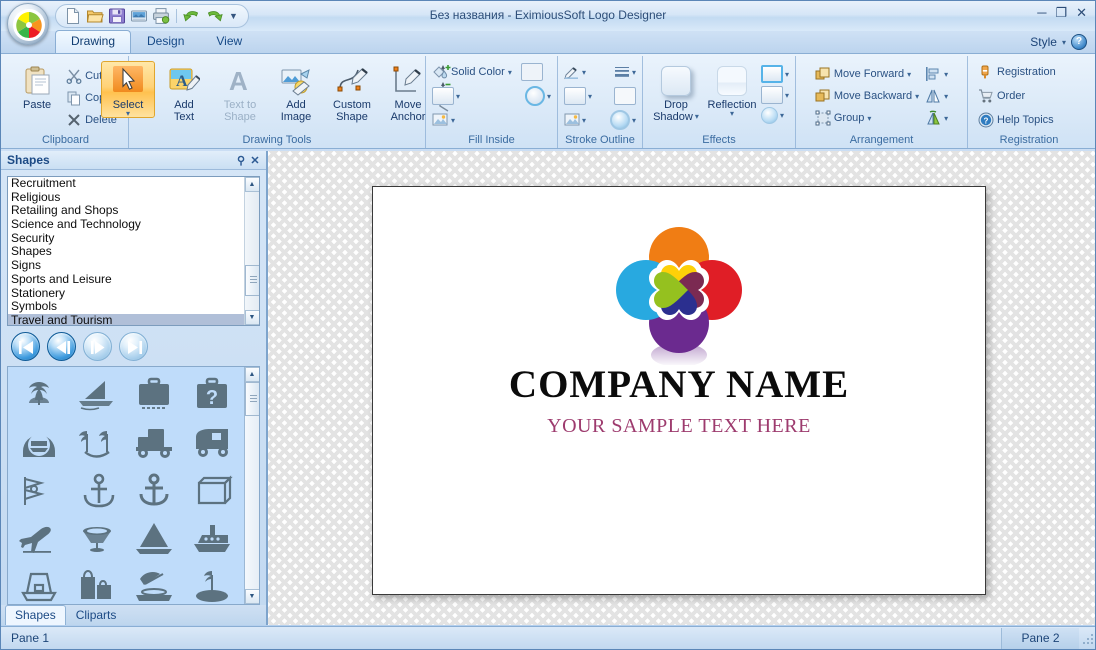 The image size is (1096, 650). Describe the element at coordinates (1087, 638) in the screenshot. I see `resize-grip` at that location.